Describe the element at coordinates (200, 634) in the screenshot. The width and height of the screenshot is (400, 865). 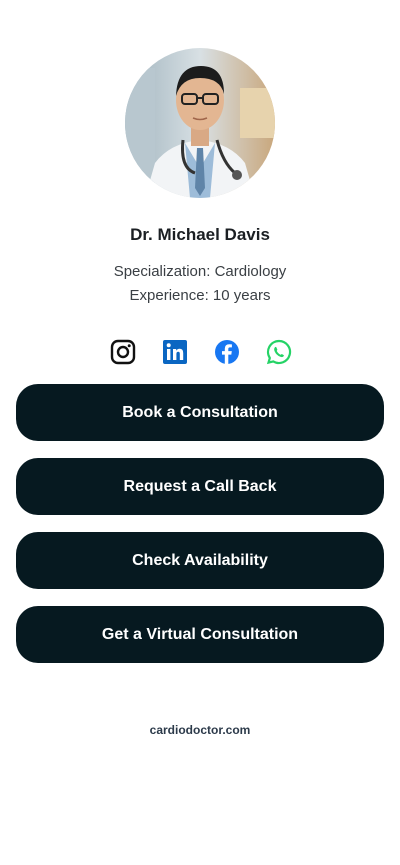
I see `virtual-consultation-button: Get a Virtual Consultation` at that location.